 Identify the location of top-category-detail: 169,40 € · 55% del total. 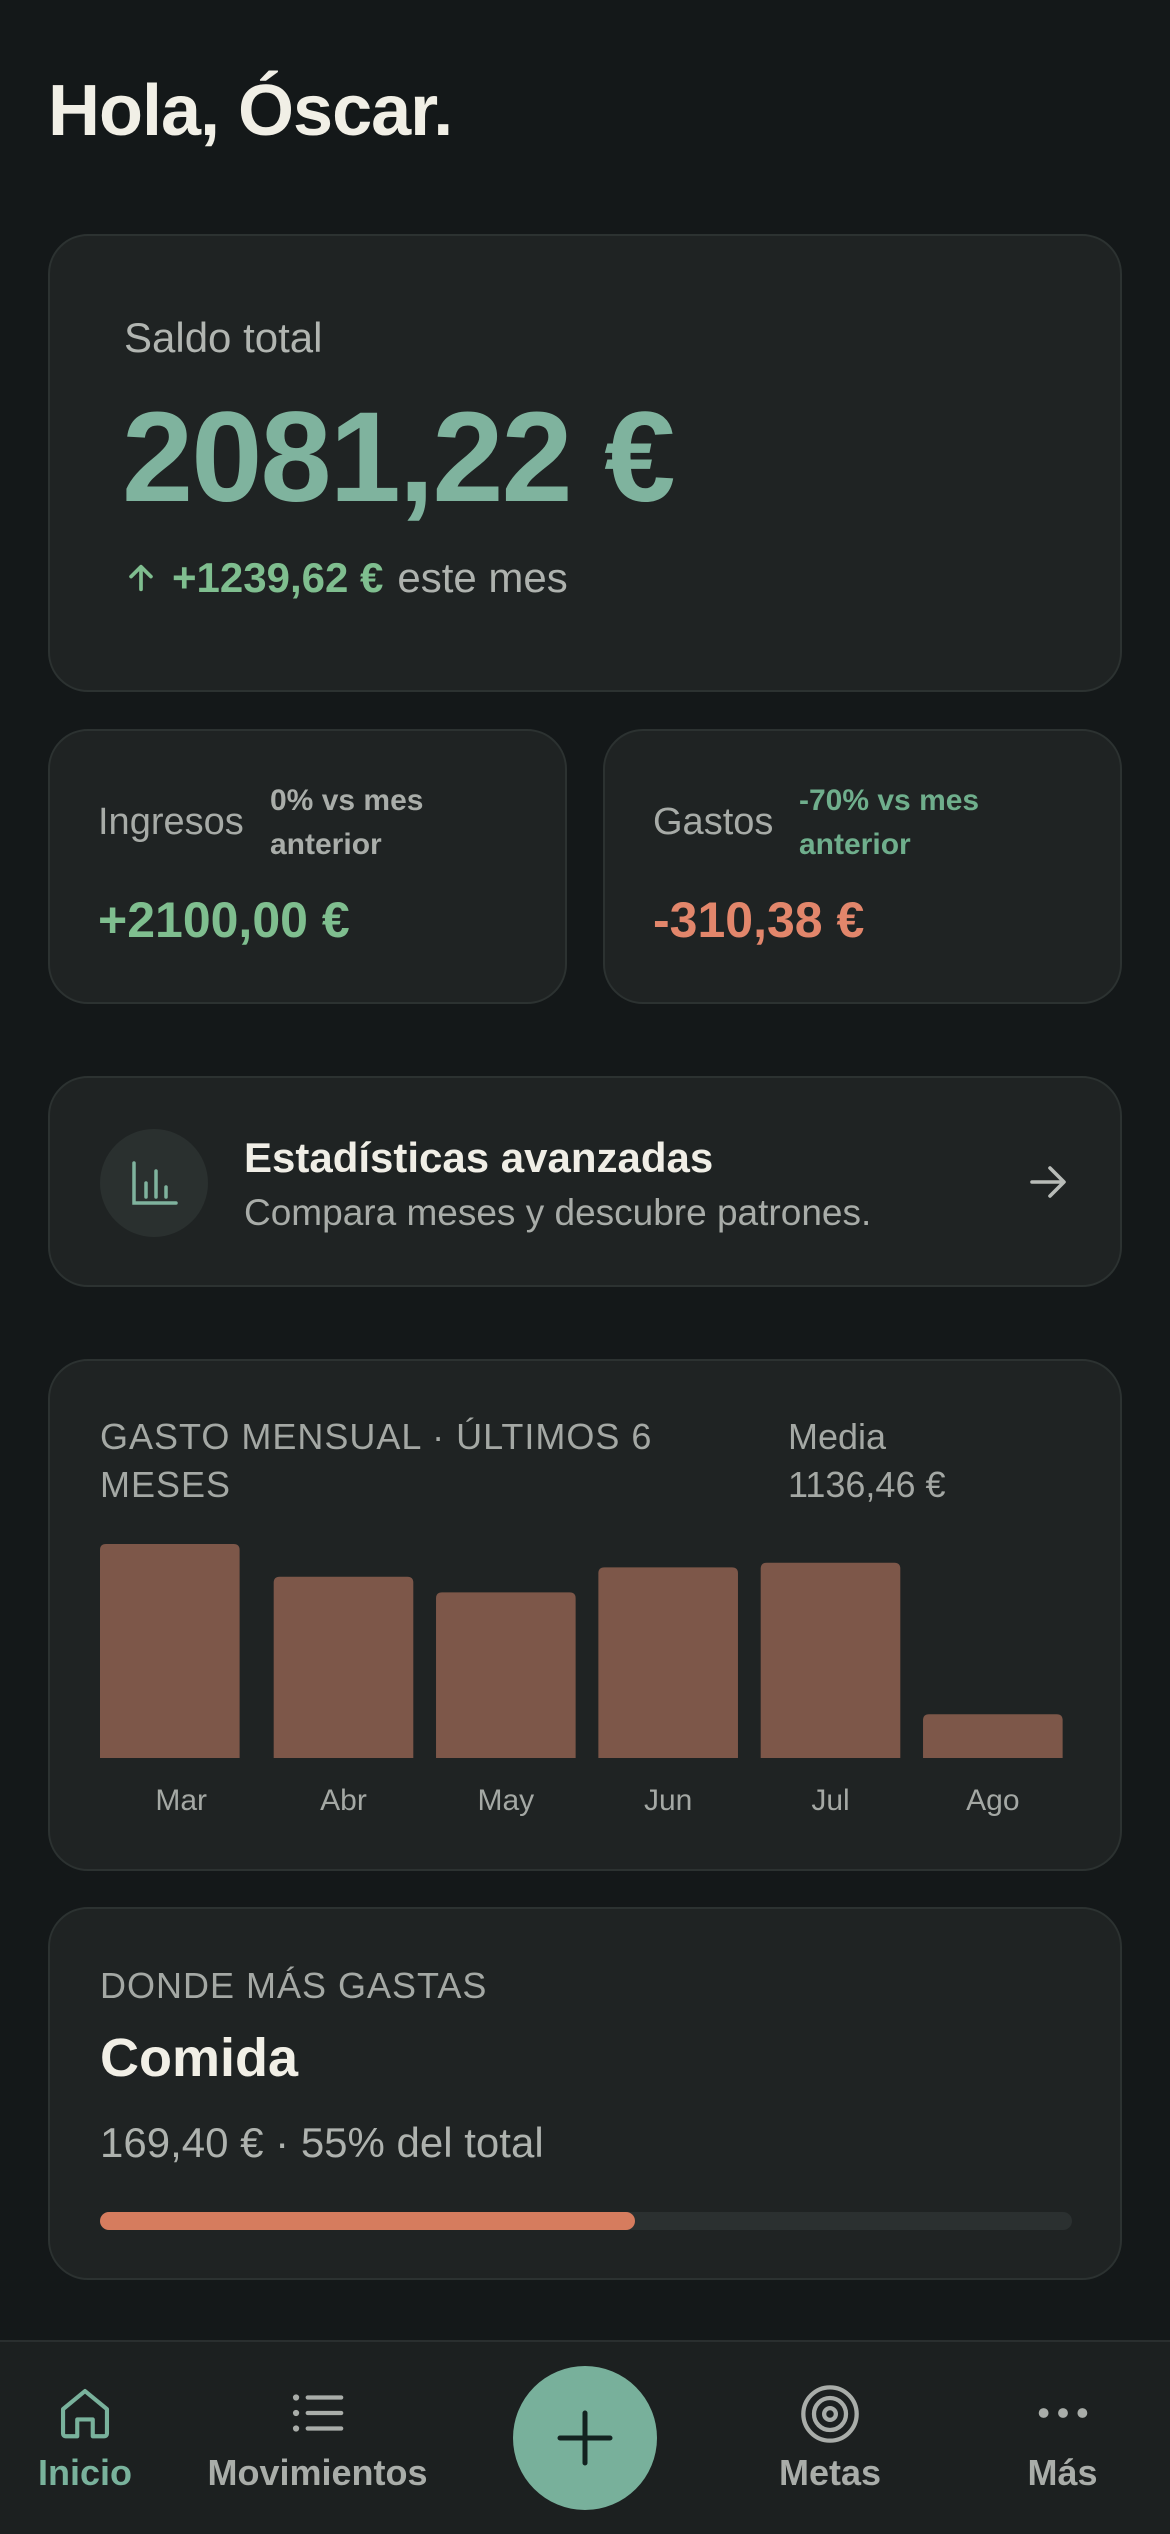
(322, 2142).